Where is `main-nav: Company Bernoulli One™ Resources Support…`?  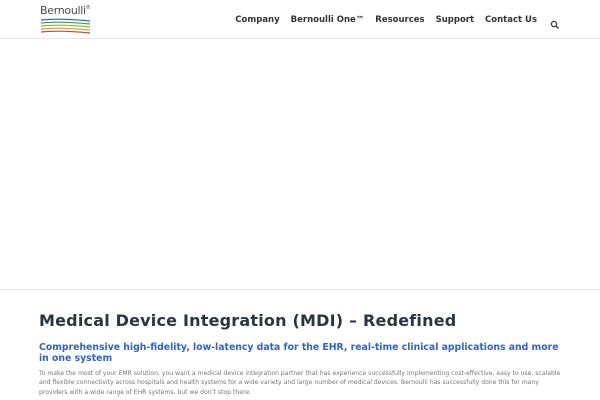
main-nav: Company Bernoulli One™ Resources Support… is located at coordinates (397, 19).